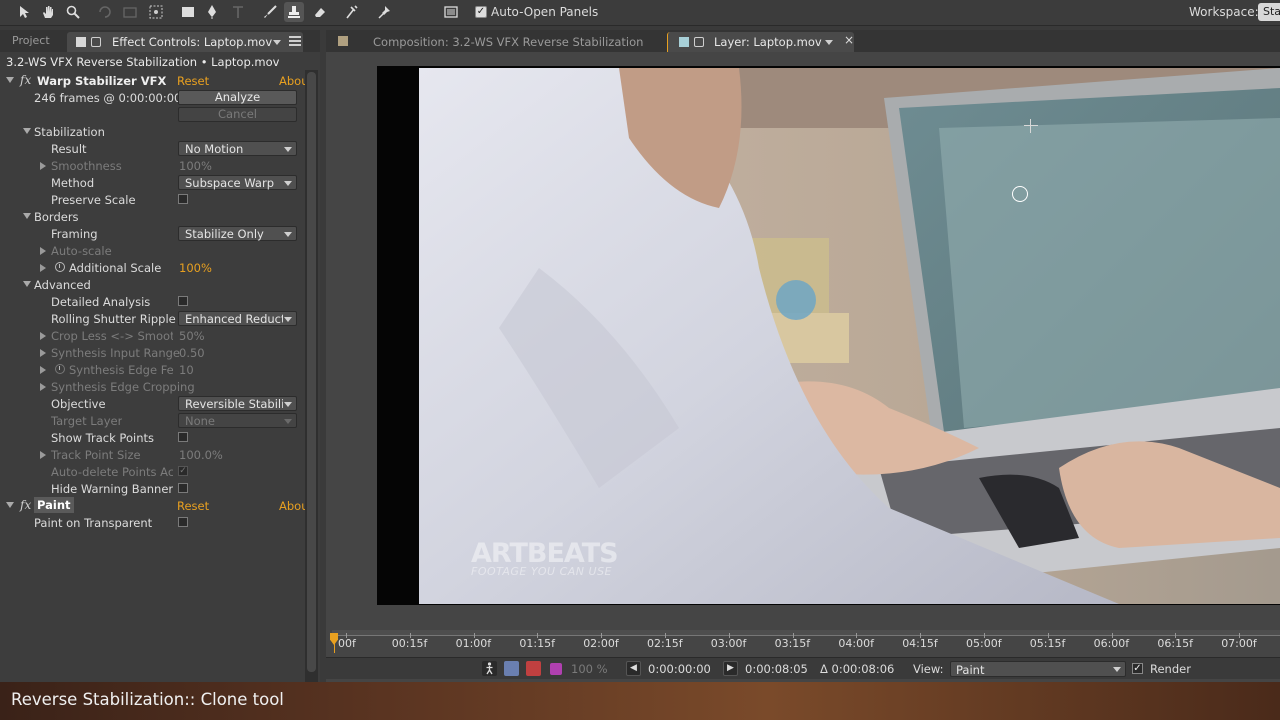  What do you see at coordinates (334, 644) in the screenshot?
I see `current-time-line` at bounding box center [334, 644].